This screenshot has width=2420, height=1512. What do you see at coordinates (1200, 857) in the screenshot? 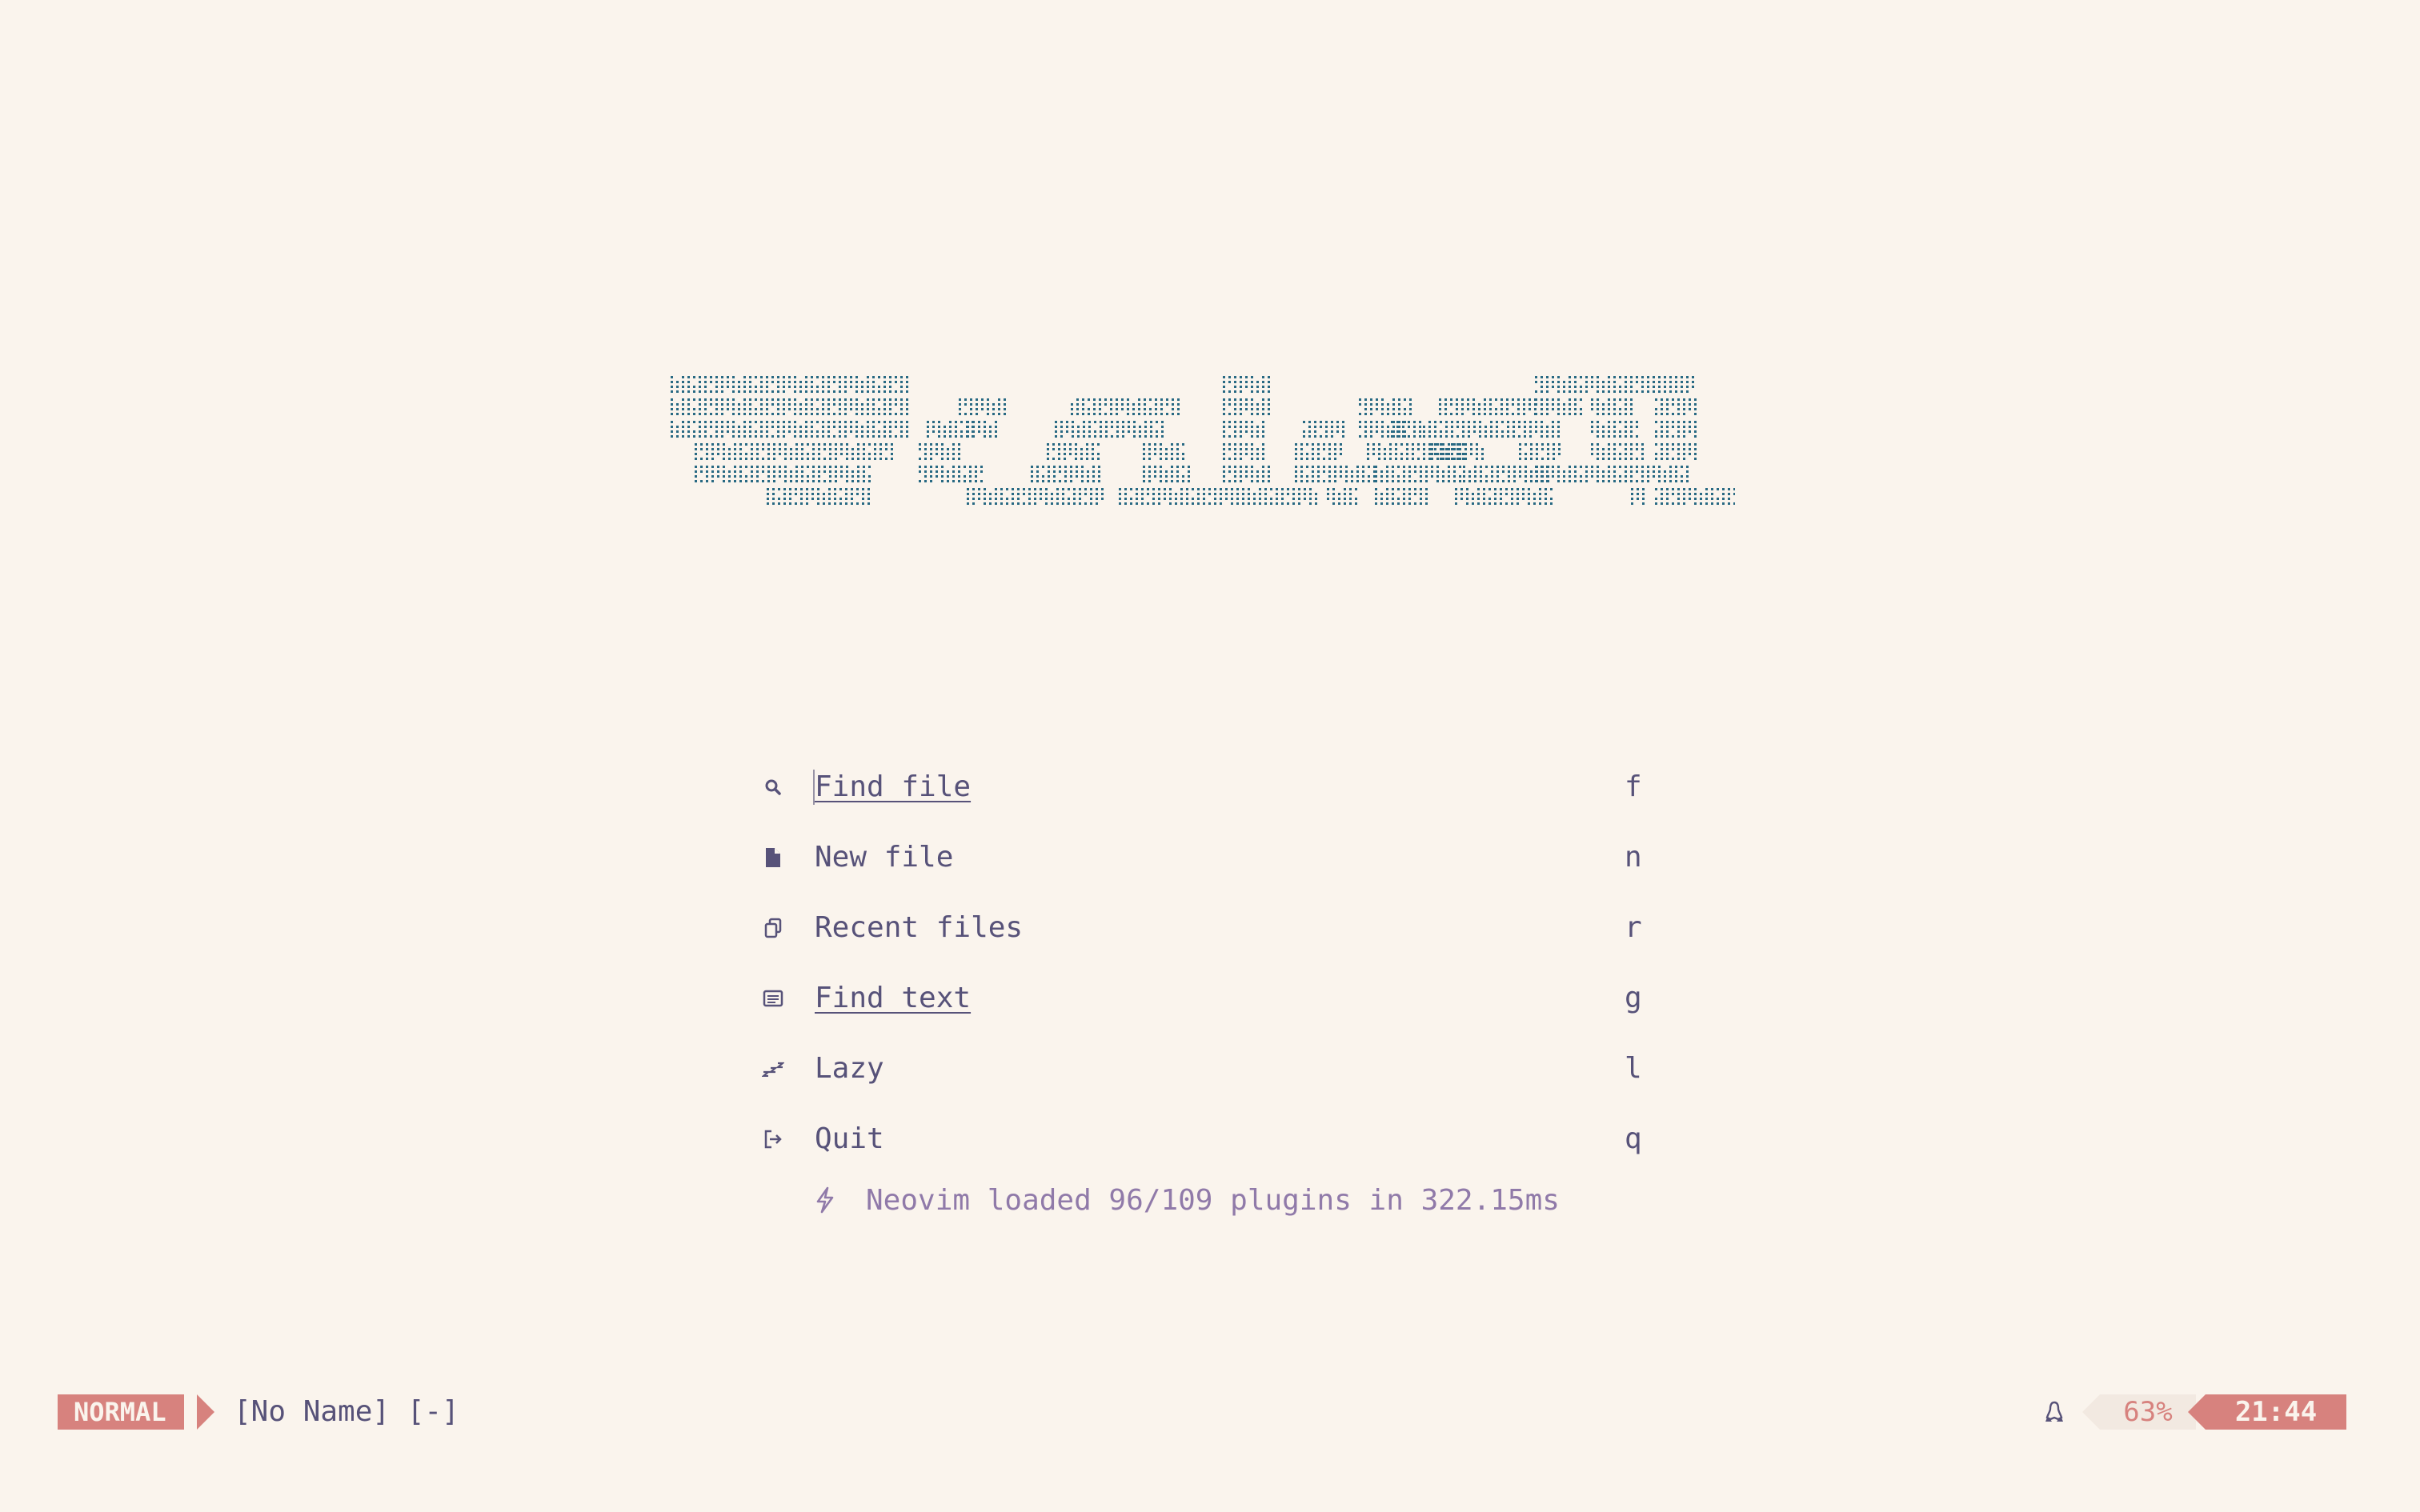
I see `menu-item-new-file: New file n` at bounding box center [1200, 857].